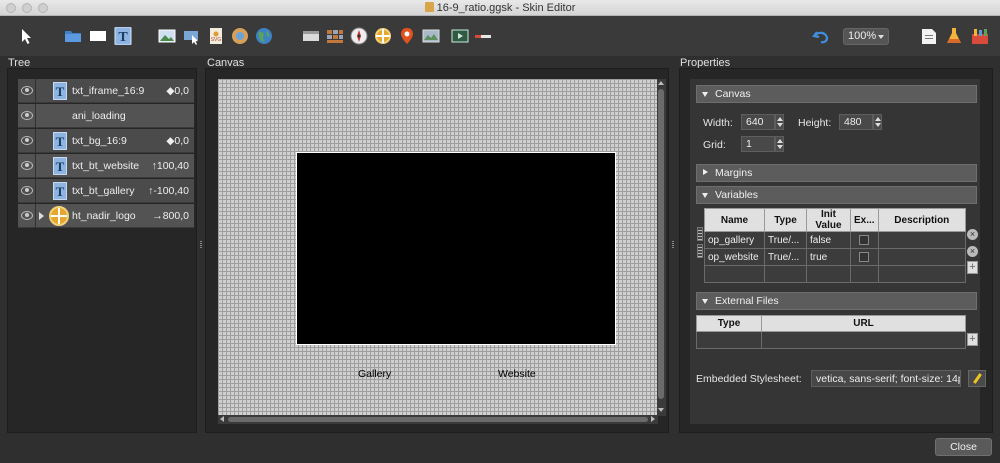 This screenshot has width=1000, height=463. I want to click on hotspot-cursor-icon, so click(192, 36).